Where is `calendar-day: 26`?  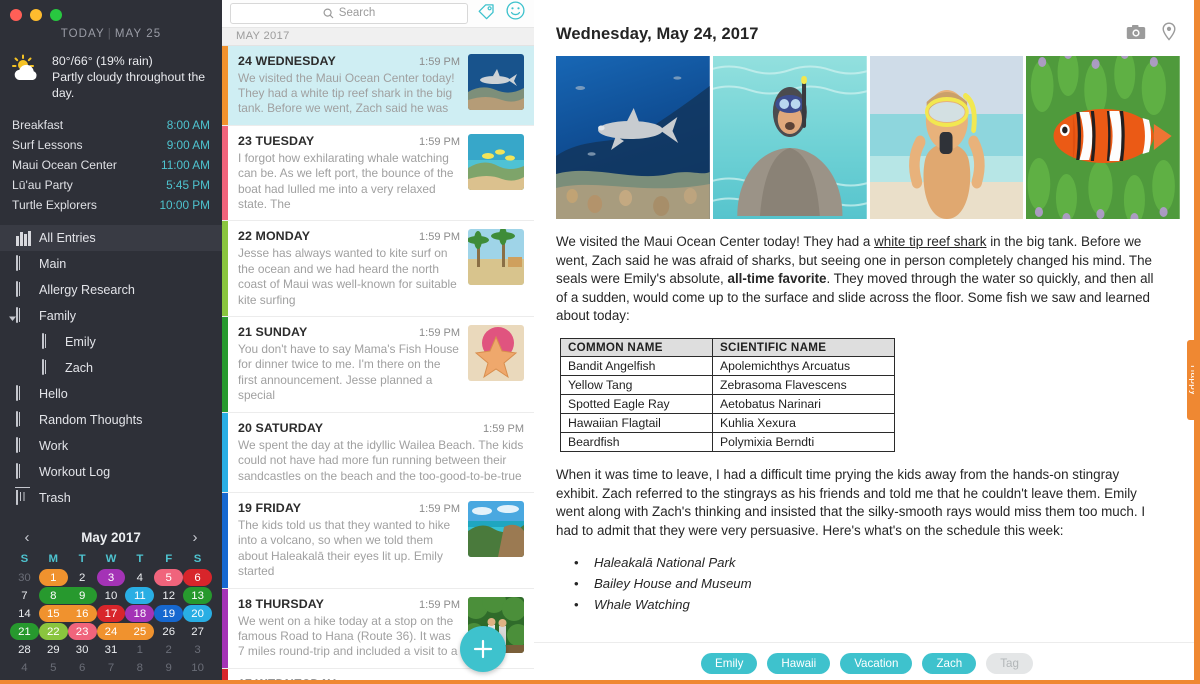
calendar-day: 26 is located at coordinates (168, 631).